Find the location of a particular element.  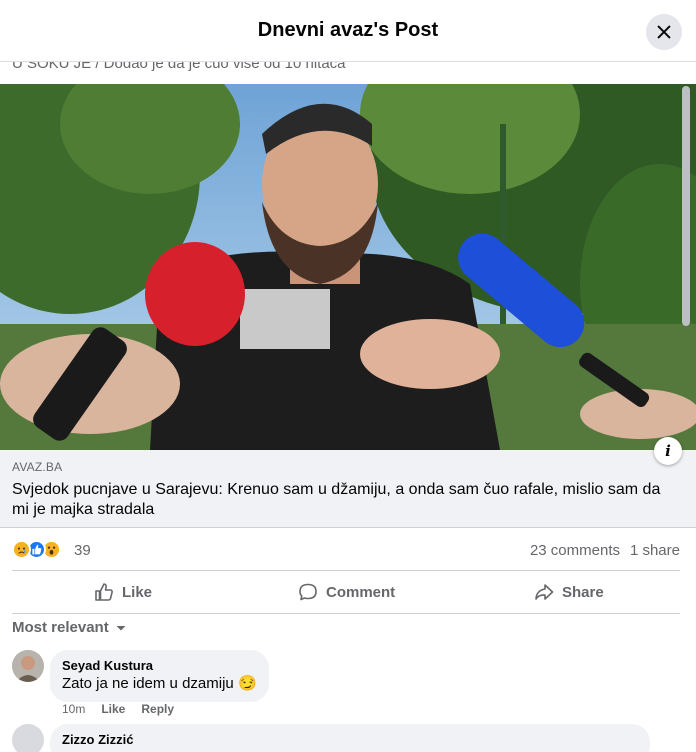

modal-title: Dnevni avaz's Post is located at coordinates (348, 30).